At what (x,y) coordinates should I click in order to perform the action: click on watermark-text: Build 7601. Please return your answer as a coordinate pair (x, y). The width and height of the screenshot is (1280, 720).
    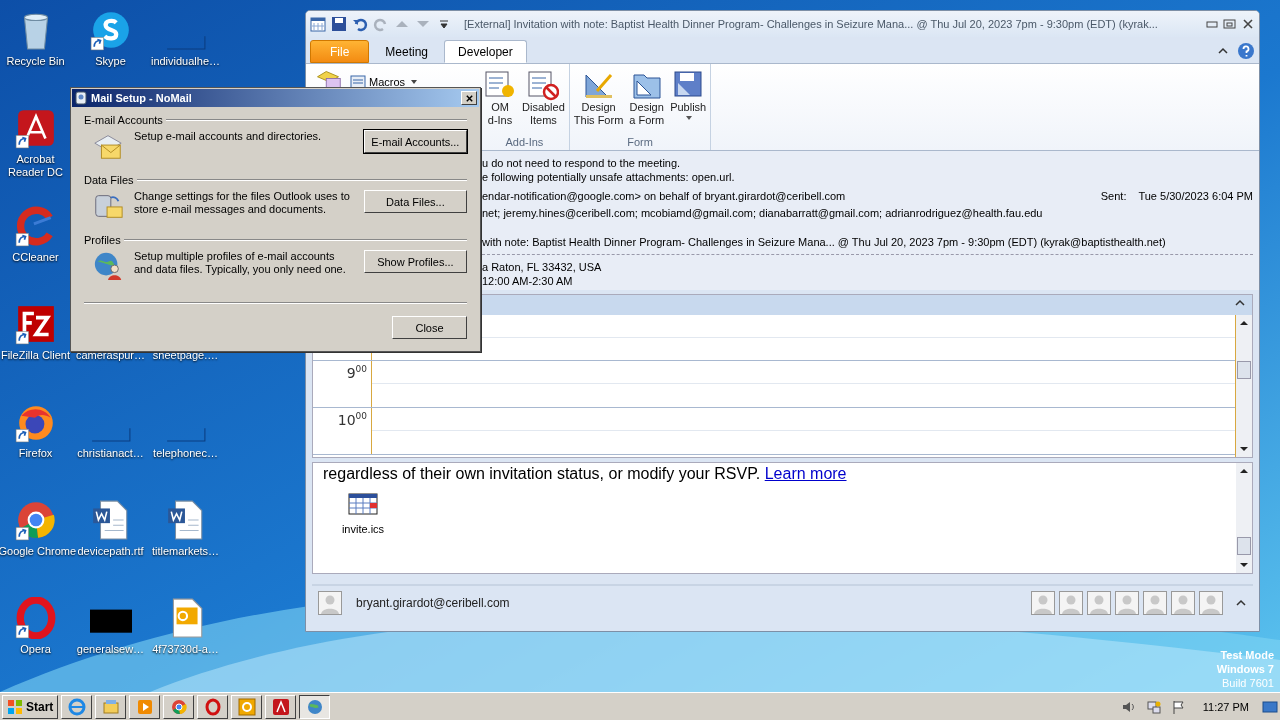
    Looking at the image, I should click on (1248, 683).